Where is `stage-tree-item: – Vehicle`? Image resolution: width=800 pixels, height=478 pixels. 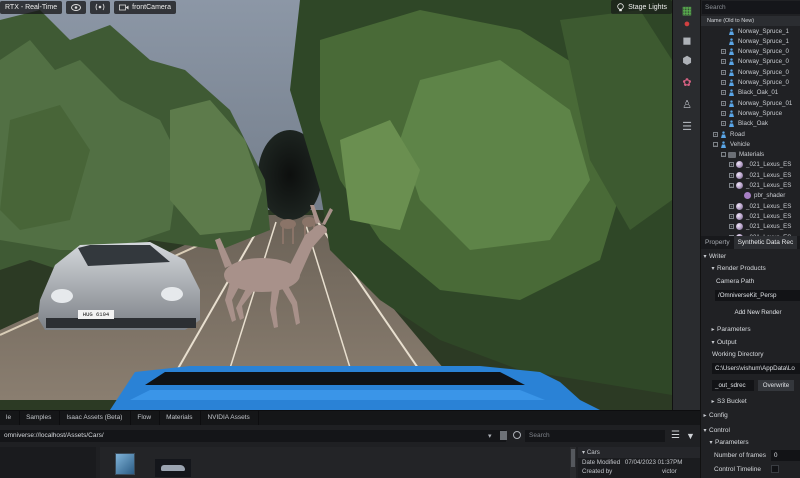
stage-tree-item: – Vehicle is located at coordinates (750, 144).